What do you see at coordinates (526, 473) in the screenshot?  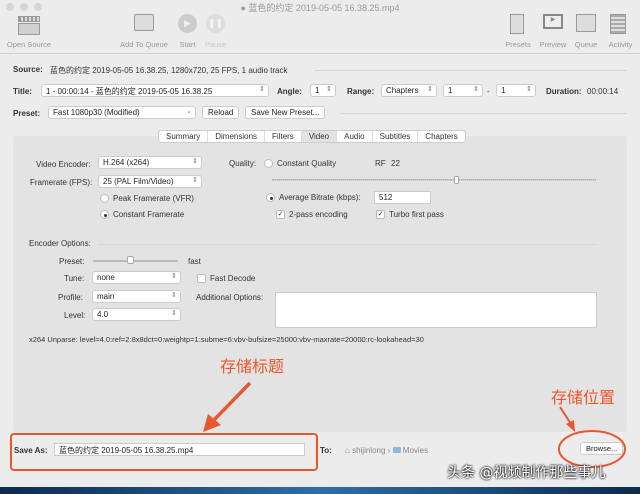 I see `watermark: 头条 @视频制作那些事儿` at bounding box center [526, 473].